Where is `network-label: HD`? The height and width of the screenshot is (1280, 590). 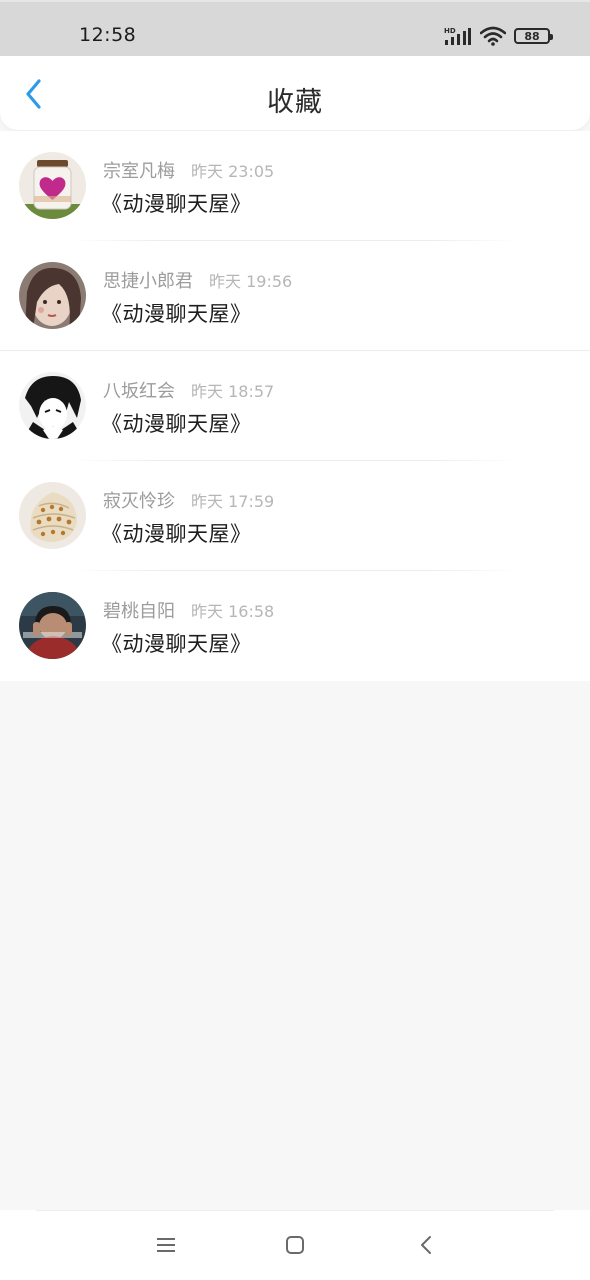
network-label: HD is located at coordinates (450, 31).